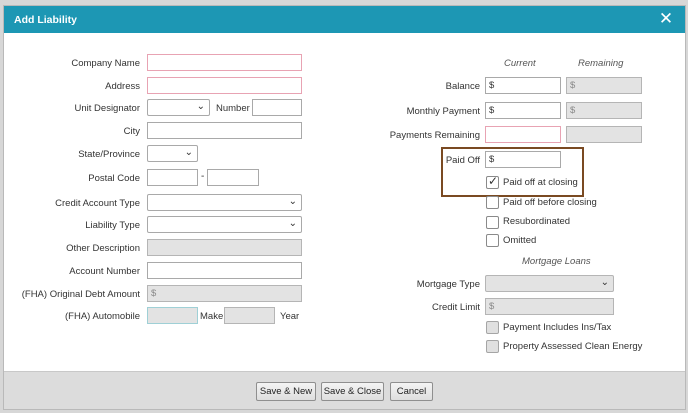  Describe the element at coordinates (114, 178) in the screenshot. I see `postal-code-label: Postal Code` at that location.